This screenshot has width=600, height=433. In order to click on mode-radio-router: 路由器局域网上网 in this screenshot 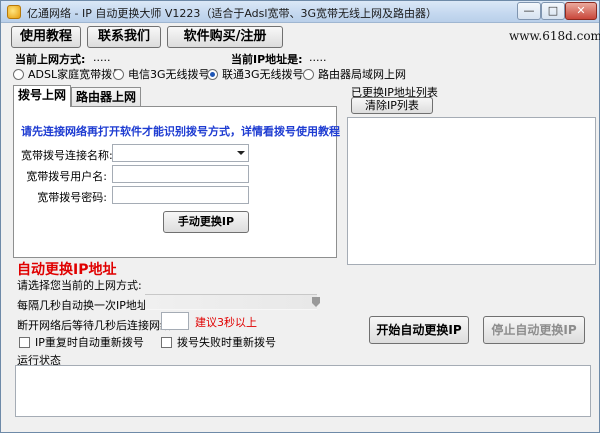, I will do `click(354, 74)`.